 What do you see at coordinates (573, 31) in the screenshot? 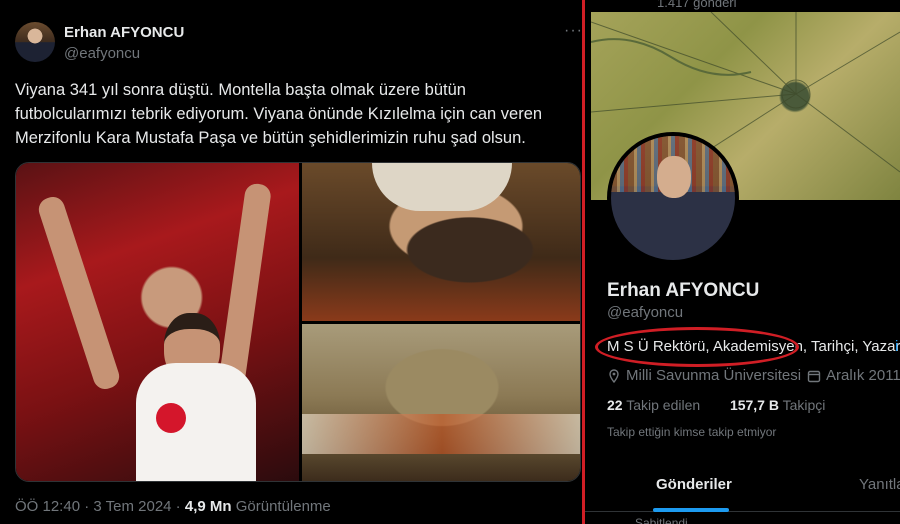
I see `more-options-icon: ···` at bounding box center [573, 31].